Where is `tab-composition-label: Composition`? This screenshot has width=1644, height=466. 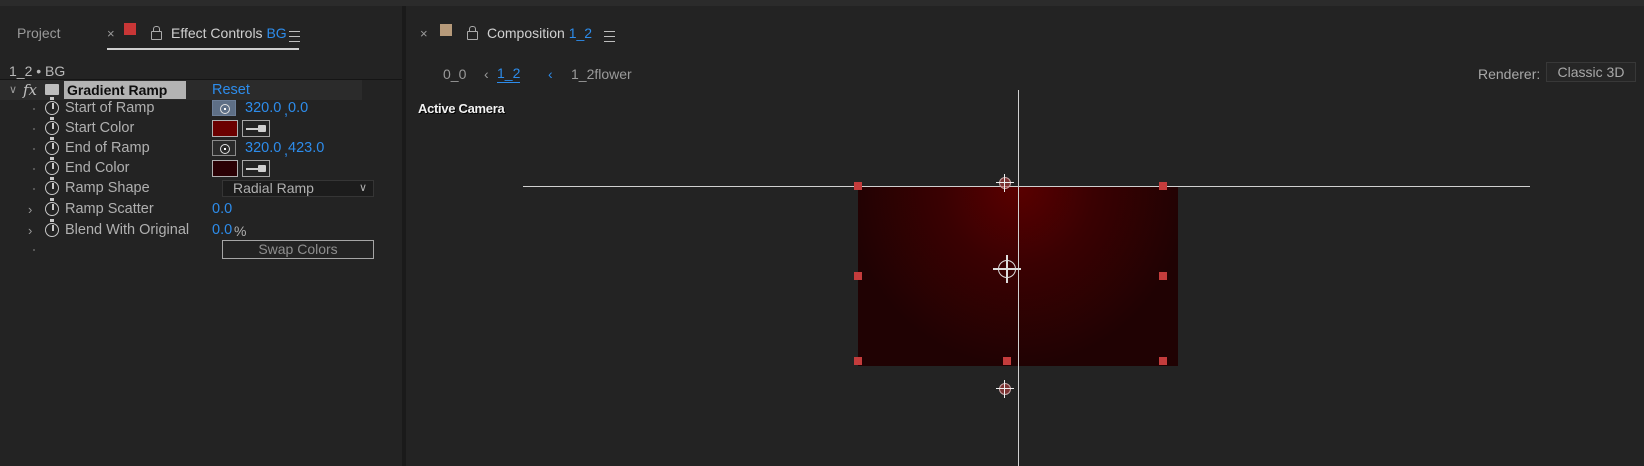
tab-composition-label: Composition is located at coordinates (526, 33).